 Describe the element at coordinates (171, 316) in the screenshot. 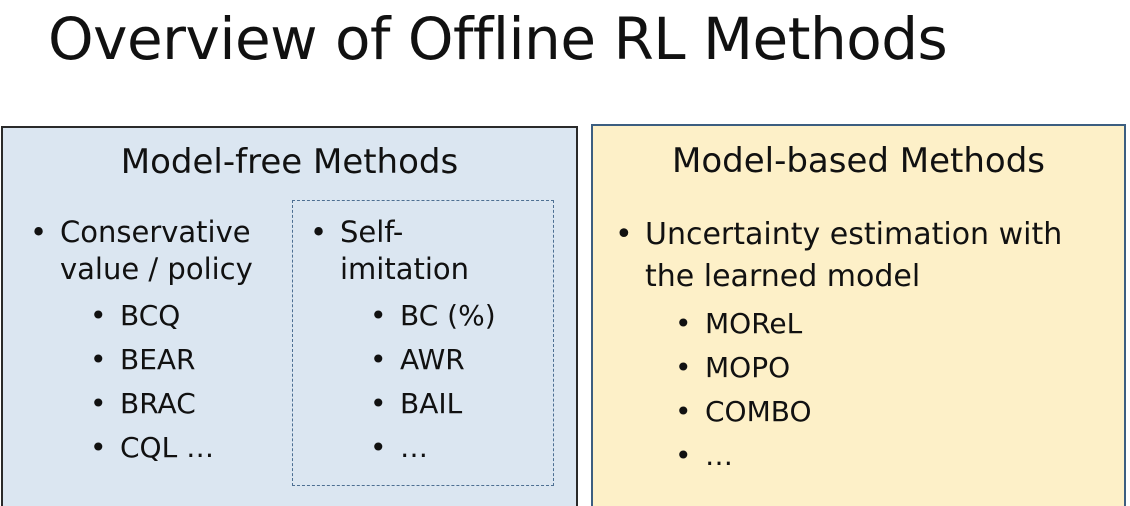

I see `method-bcq: BCQ` at that location.